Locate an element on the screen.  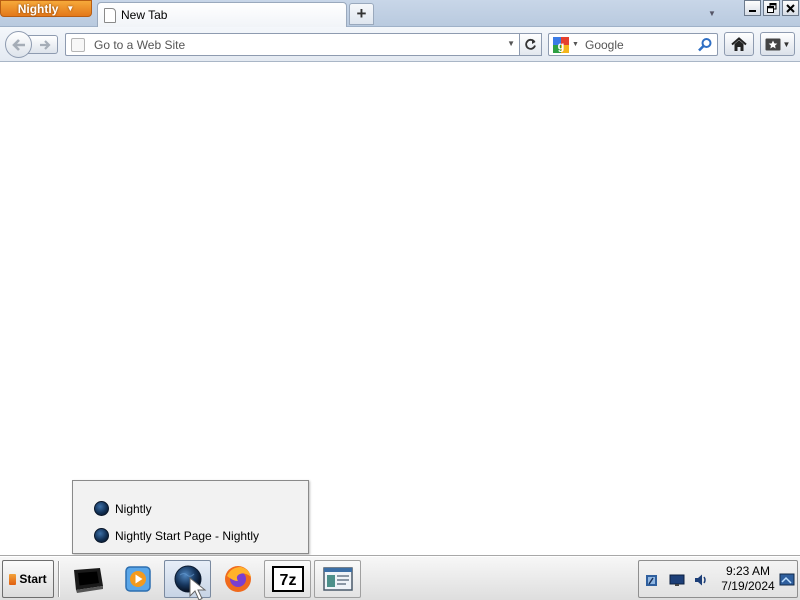
bookmark-star-icon is located at coordinates (773, 44).